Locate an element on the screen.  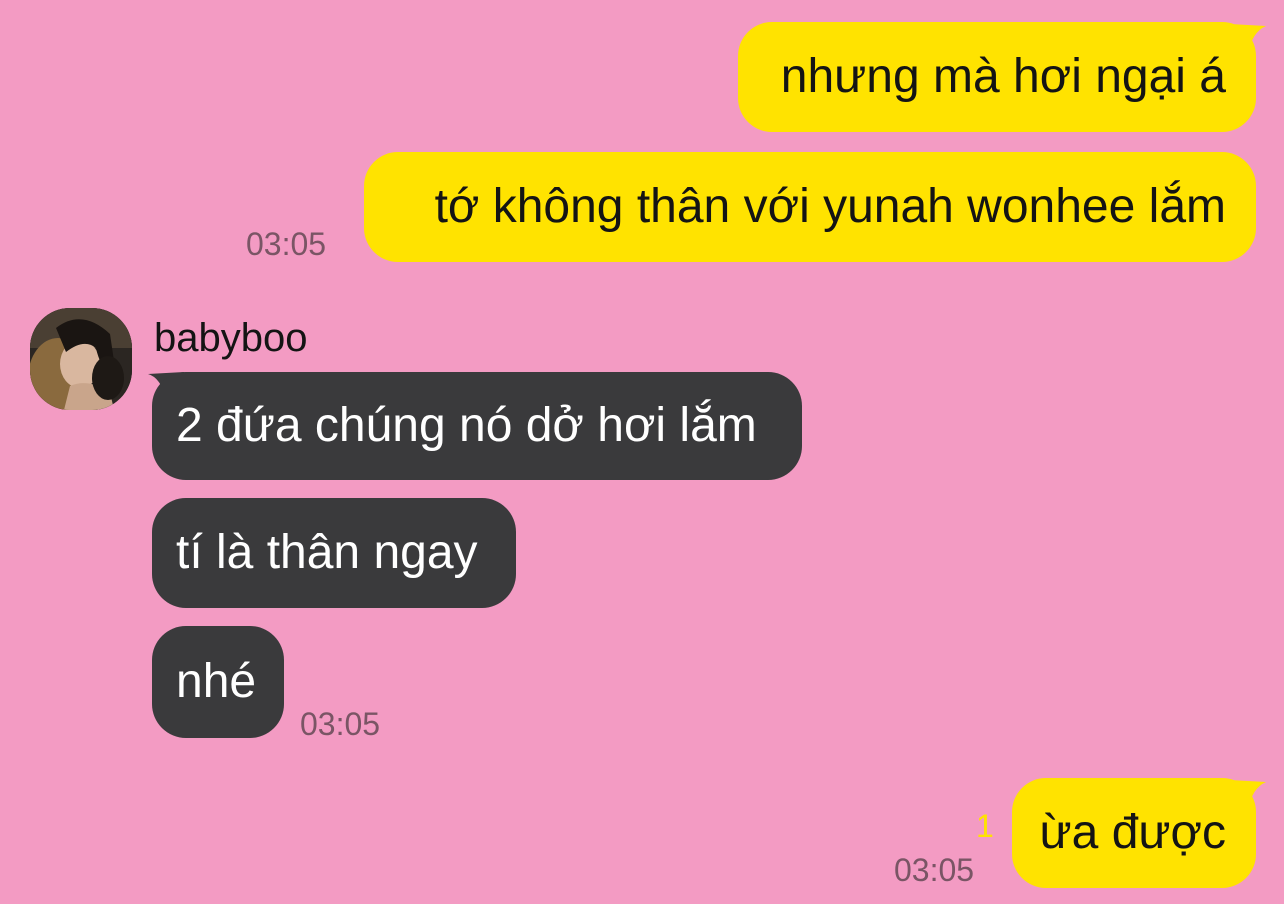
contact-name: babyboo is located at coordinates (231, 338).